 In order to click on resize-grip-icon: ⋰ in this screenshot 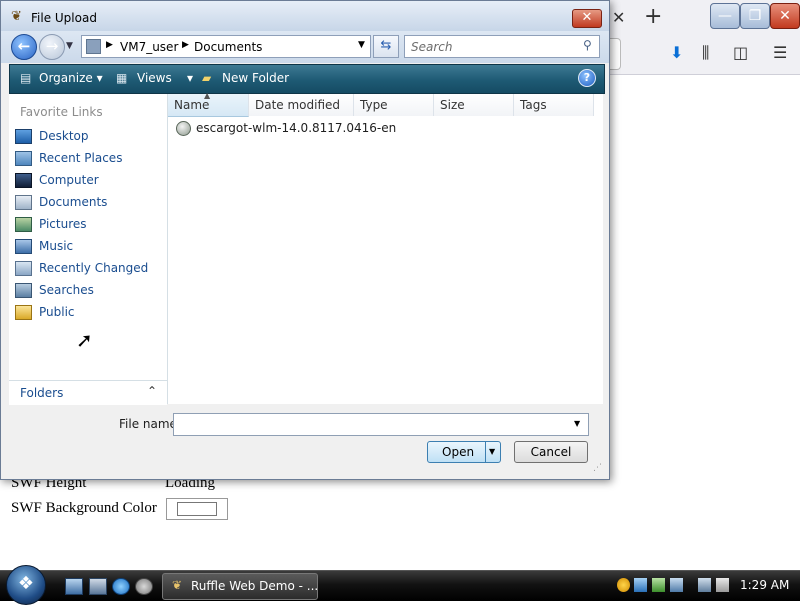, I will do `click(597, 468)`.